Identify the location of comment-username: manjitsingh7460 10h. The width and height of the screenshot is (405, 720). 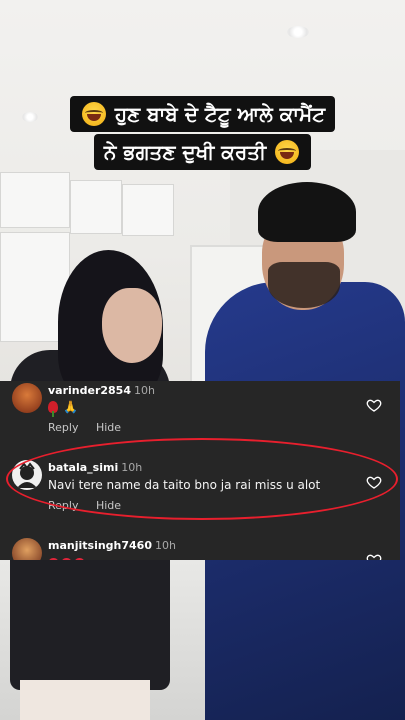
(112, 545).